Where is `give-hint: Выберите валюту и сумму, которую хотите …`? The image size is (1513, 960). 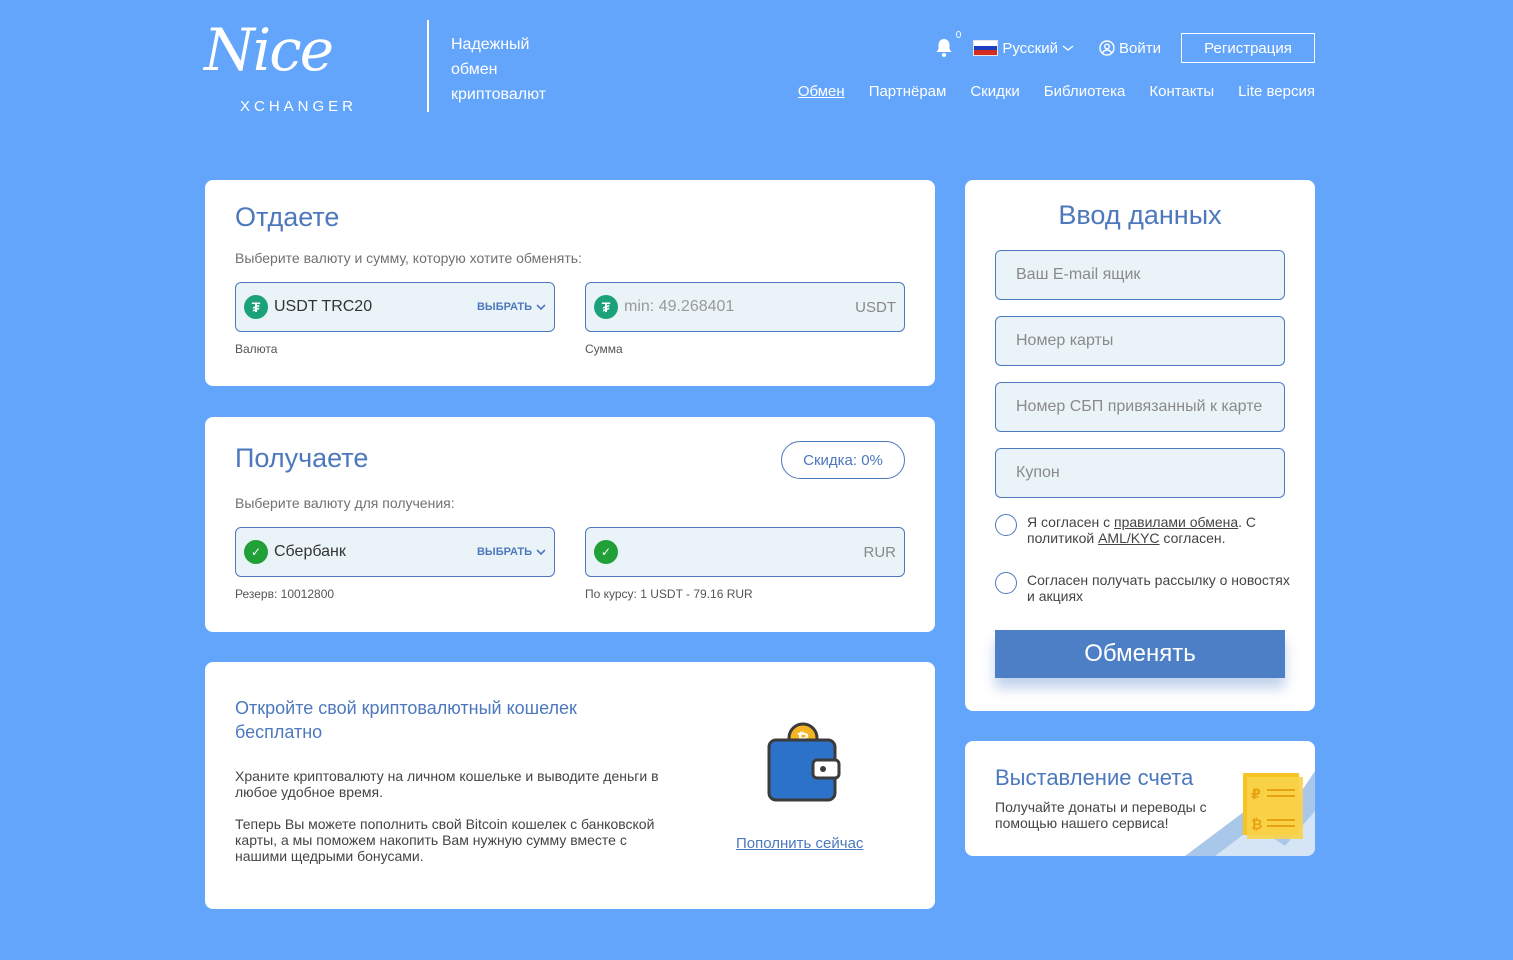 give-hint: Выберите валюту и сумму, которую хотите … is located at coordinates (408, 258).